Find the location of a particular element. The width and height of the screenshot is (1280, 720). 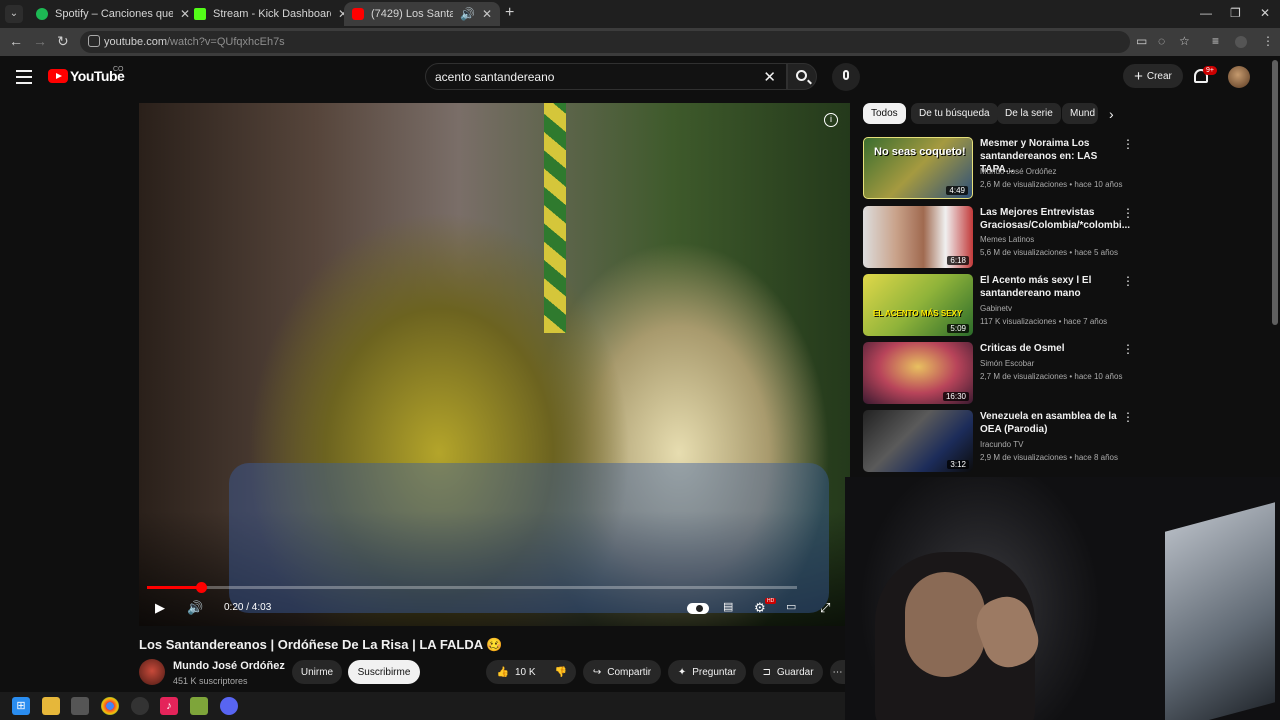

subscribe-button: Suscribirme is located at coordinates (384, 672).